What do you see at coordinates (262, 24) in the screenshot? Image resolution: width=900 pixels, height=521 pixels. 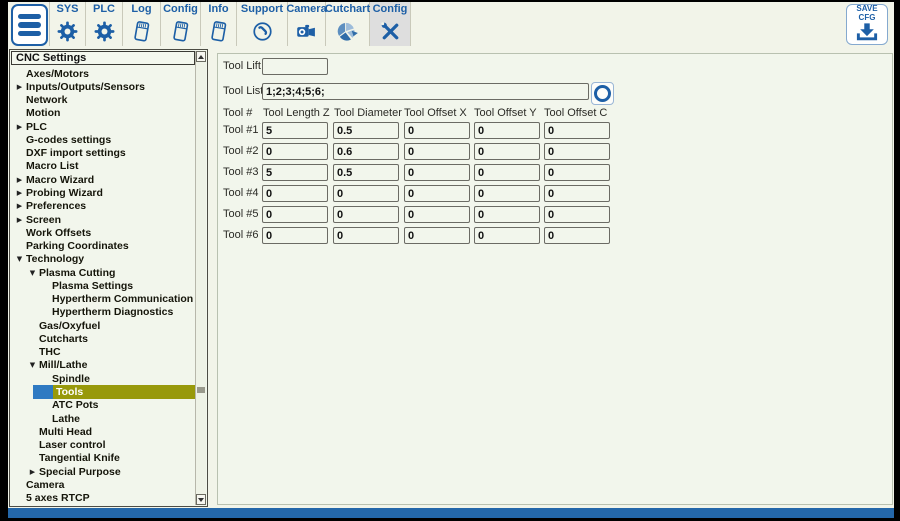 I see `toolbar-tab-support-5: Support` at bounding box center [262, 24].